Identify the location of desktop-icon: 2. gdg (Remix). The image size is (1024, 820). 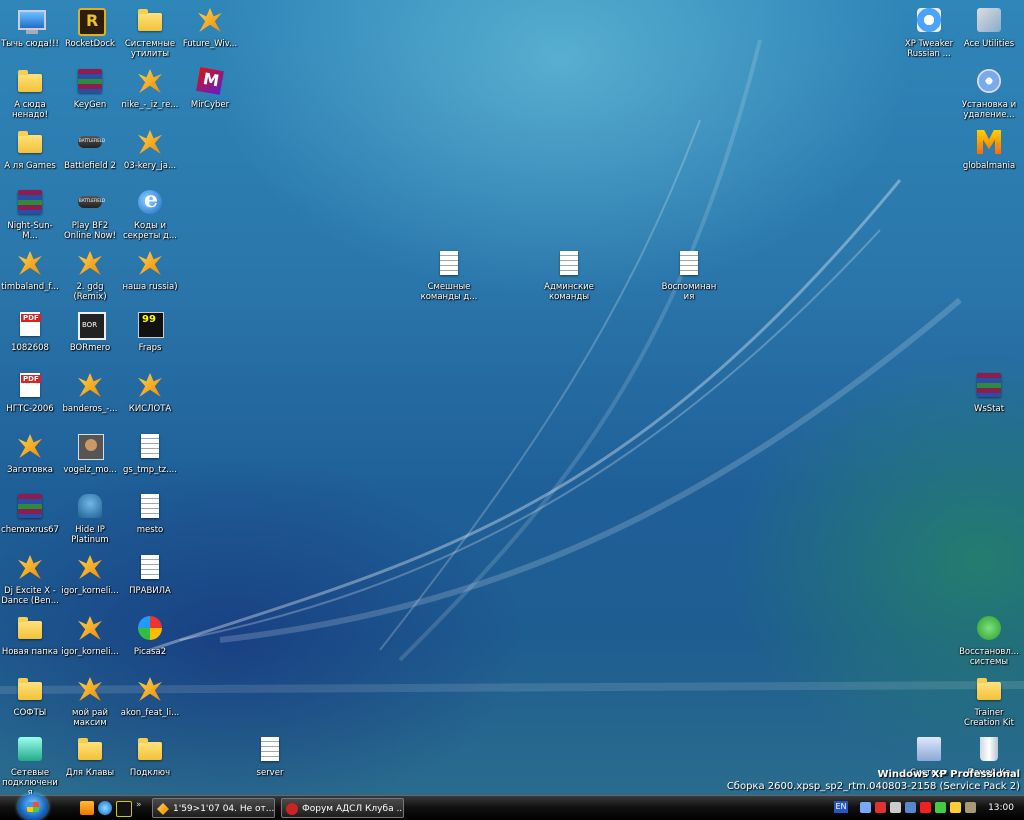
(90, 274).